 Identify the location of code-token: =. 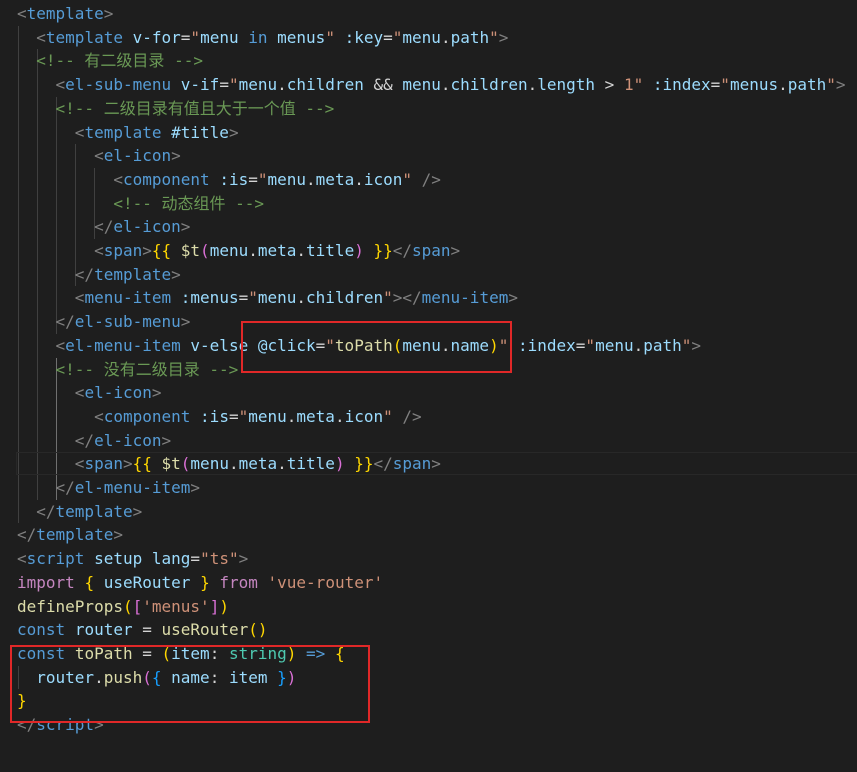
(580, 345).